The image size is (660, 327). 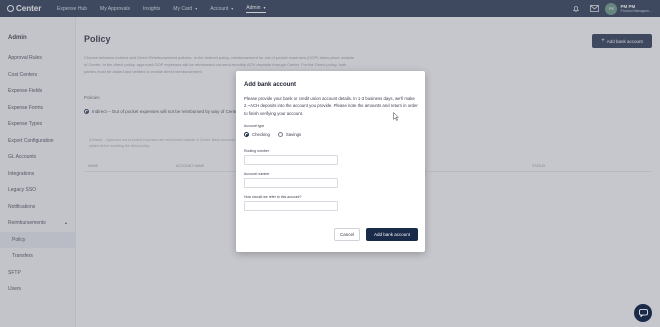 What do you see at coordinates (291, 160) in the screenshot?
I see `routing-number-input` at bounding box center [291, 160].